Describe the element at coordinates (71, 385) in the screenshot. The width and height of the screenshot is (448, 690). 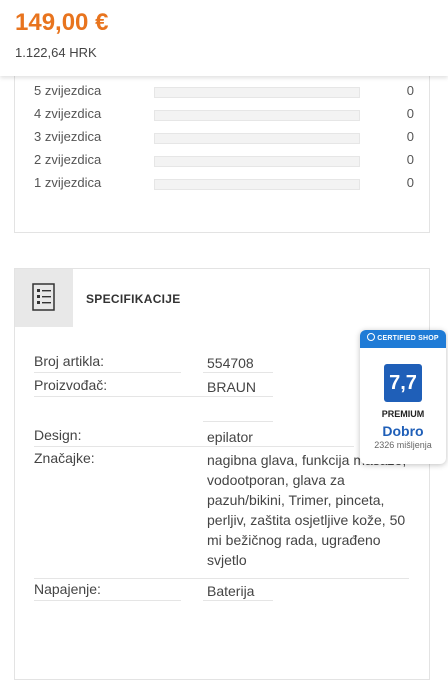
I see `spec-key: Proizvođač:` at that location.